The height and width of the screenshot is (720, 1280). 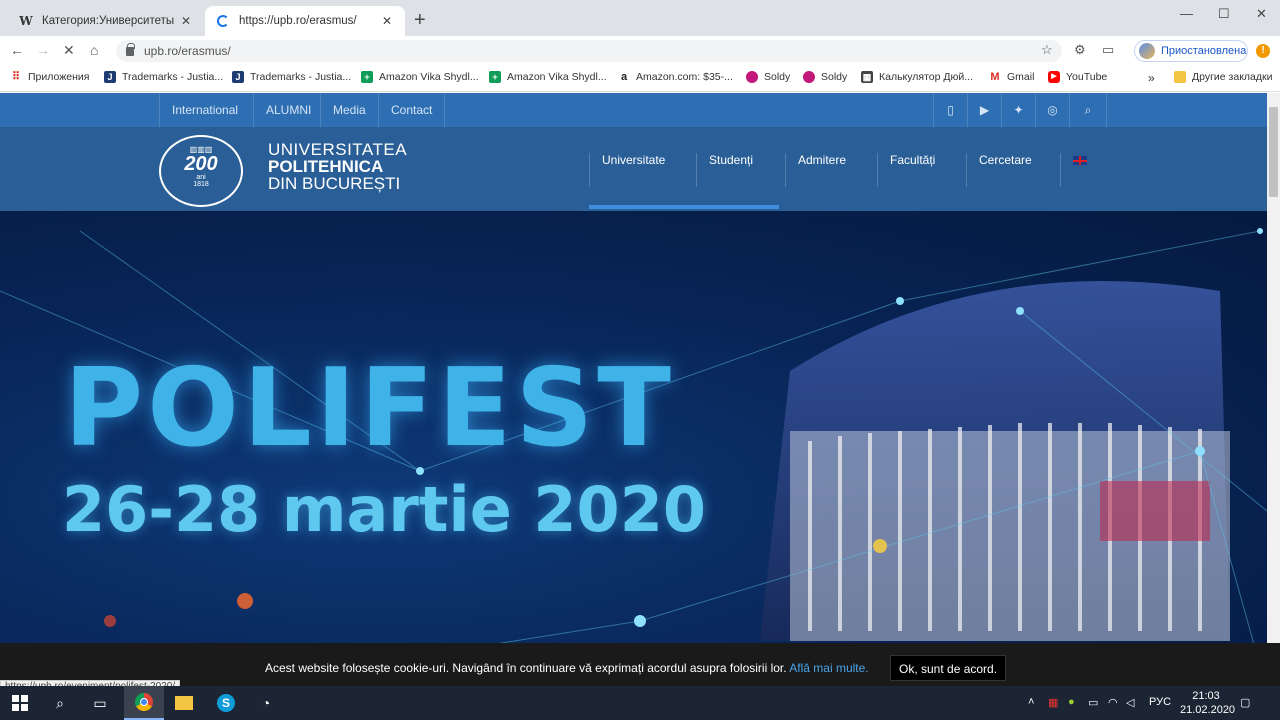 I want to click on sheets-icon: +, so click(x=367, y=77).